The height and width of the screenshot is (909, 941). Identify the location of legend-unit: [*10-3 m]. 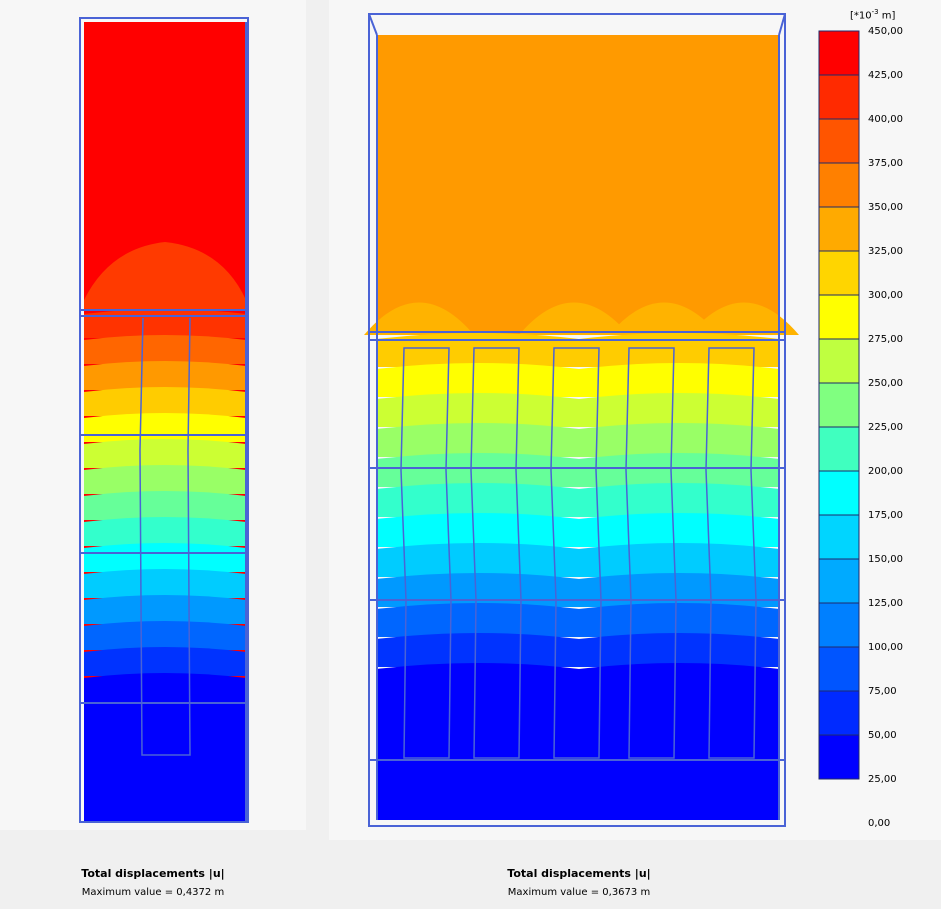
(873, 15).